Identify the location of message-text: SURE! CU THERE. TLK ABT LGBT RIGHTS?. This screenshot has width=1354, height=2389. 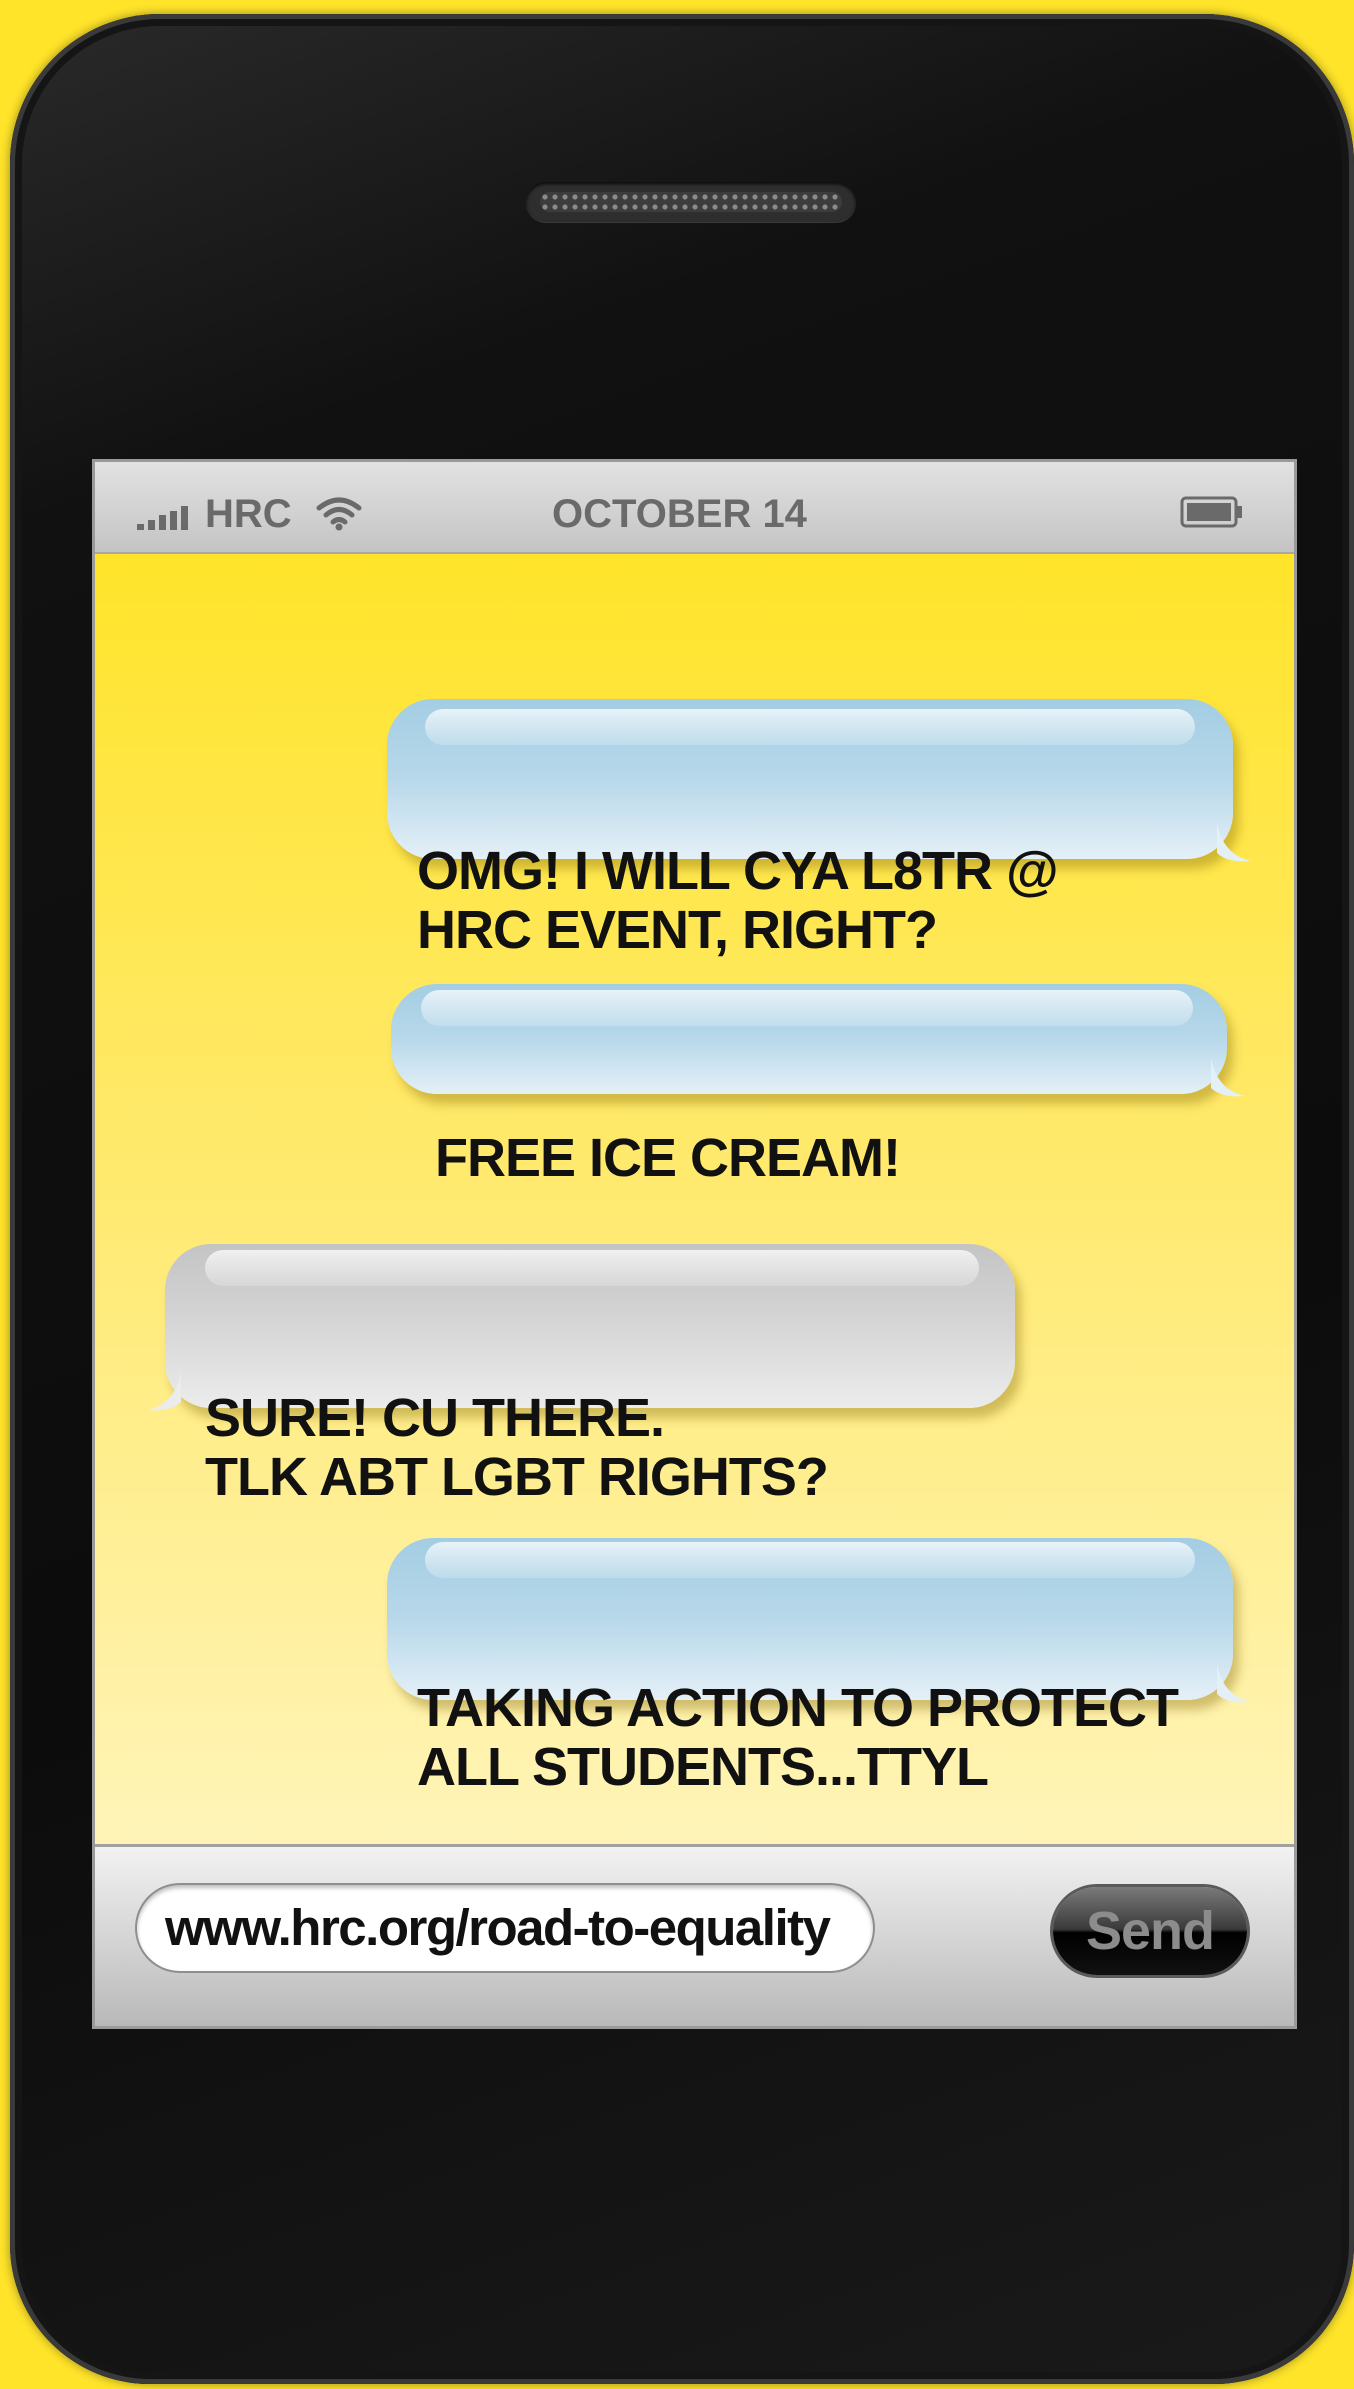
(517, 1447).